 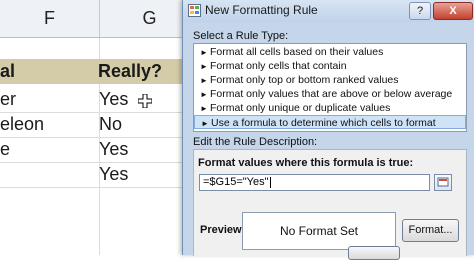 What do you see at coordinates (255, 142) in the screenshot?
I see `edit-rule-description-label: Edit the Rule Description:` at bounding box center [255, 142].